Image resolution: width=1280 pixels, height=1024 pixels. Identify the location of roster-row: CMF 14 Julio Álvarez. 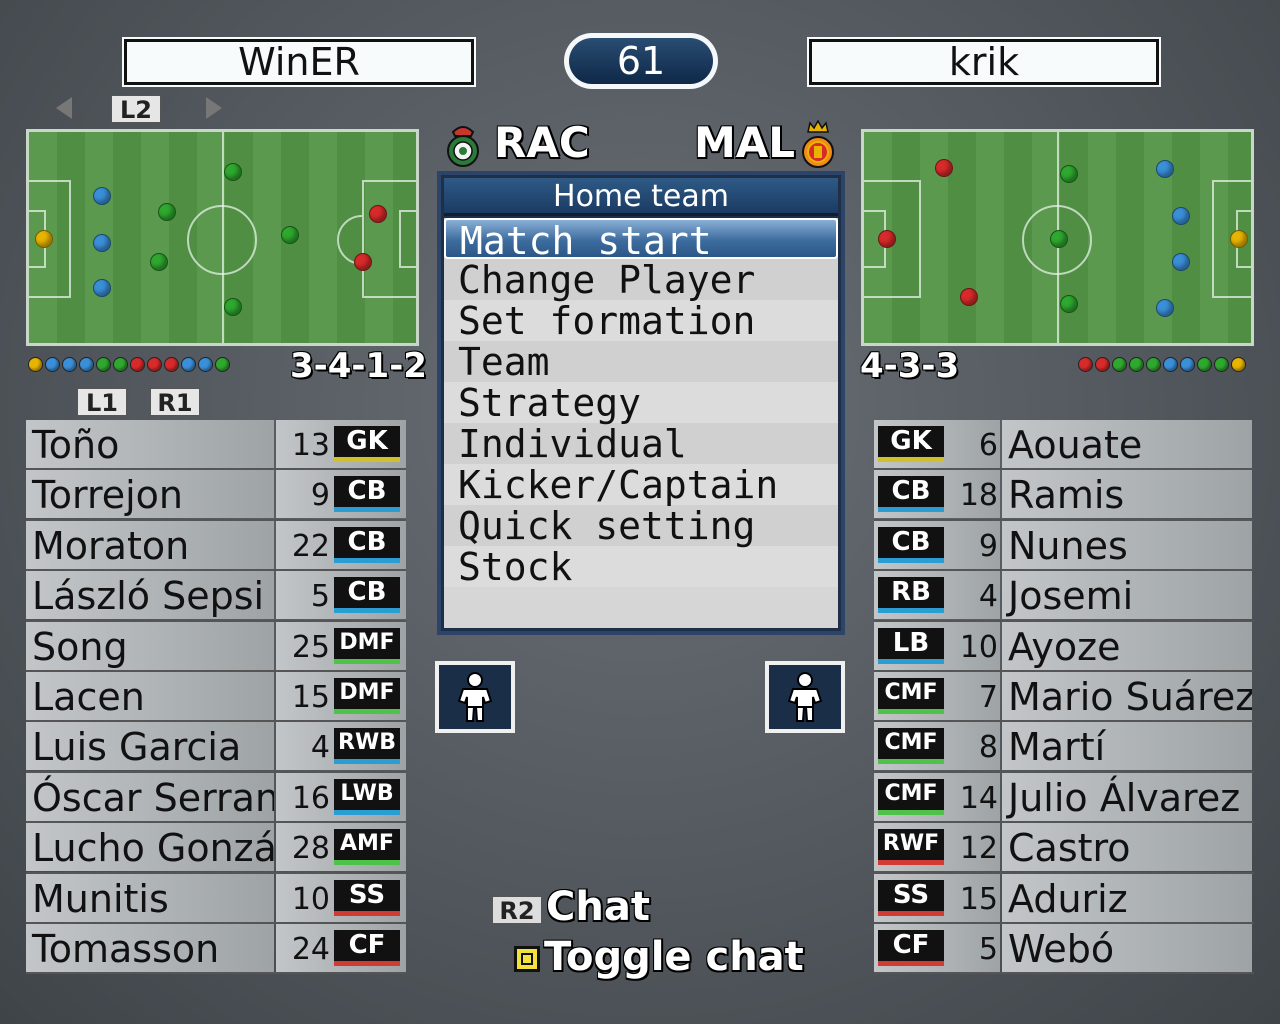
(1064, 798).